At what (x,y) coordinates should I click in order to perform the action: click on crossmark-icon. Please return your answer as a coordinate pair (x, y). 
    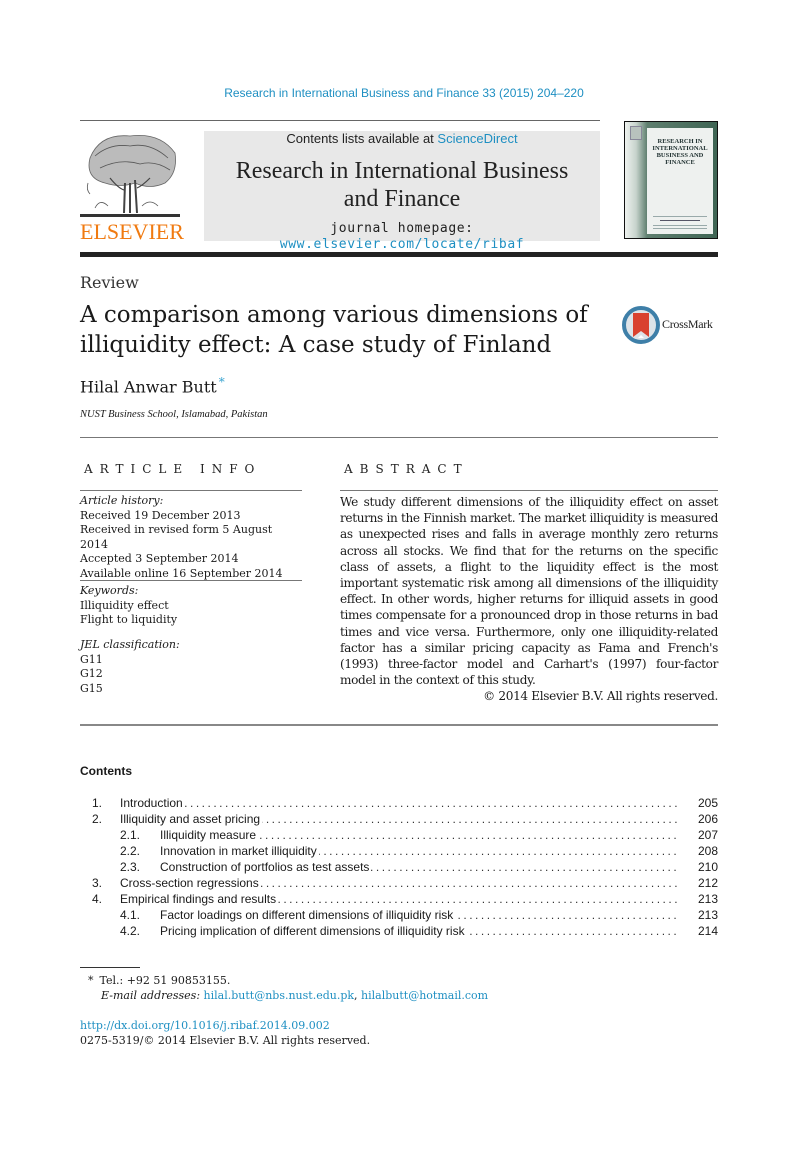
    Looking at the image, I should click on (641, 325).